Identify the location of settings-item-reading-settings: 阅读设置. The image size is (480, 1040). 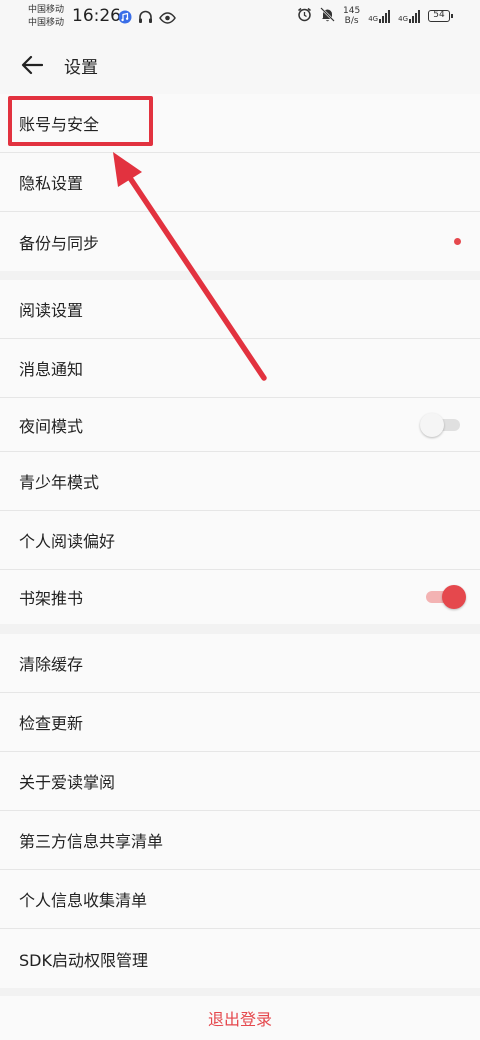
(240, 309).